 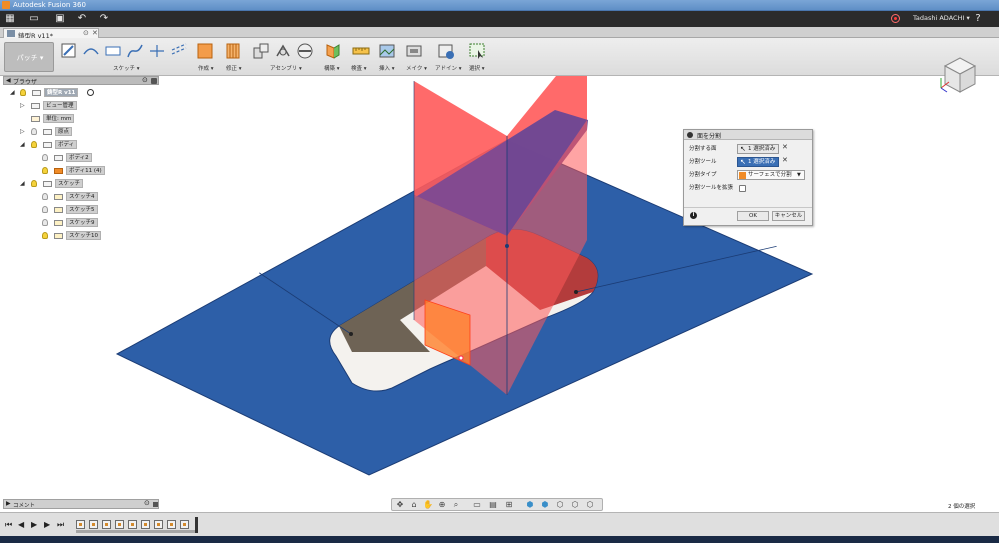 What do you see at coordinates (234, 68) in the screenshot?
I see `modify-menu: 修正 ▾` at bounding box center [234, 68].